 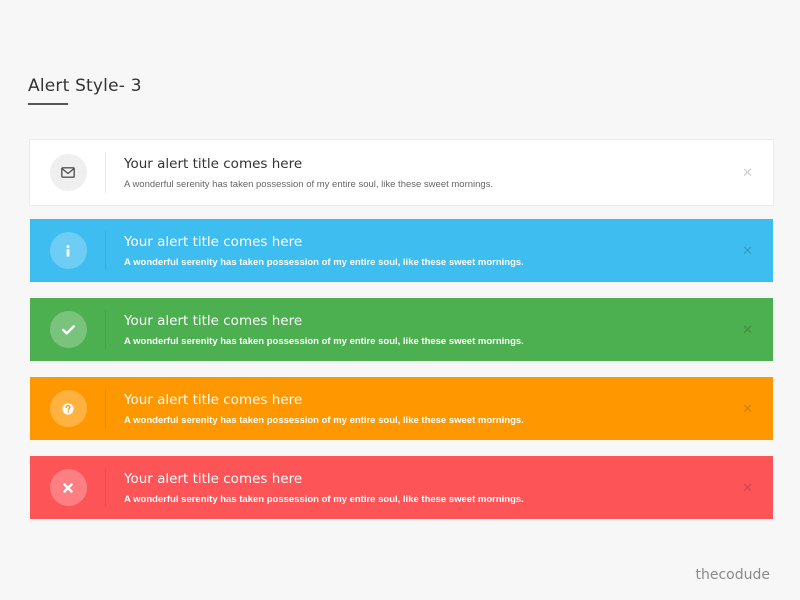 I want to click on times-icon, so click(x=68, y=487).